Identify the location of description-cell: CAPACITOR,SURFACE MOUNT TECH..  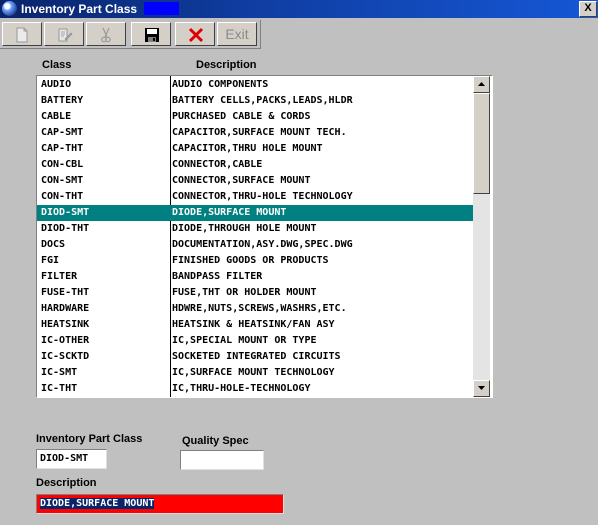
(259, 132).